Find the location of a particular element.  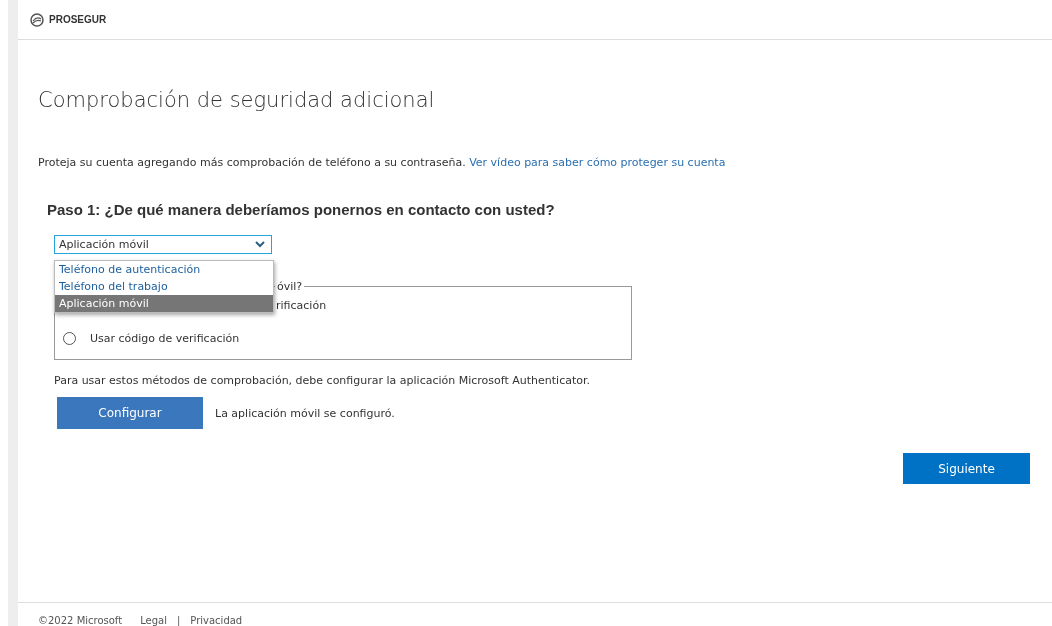

video-link: Ver vídeo para saber cómo proteger su cuenta is located at coordinates (597, 162).